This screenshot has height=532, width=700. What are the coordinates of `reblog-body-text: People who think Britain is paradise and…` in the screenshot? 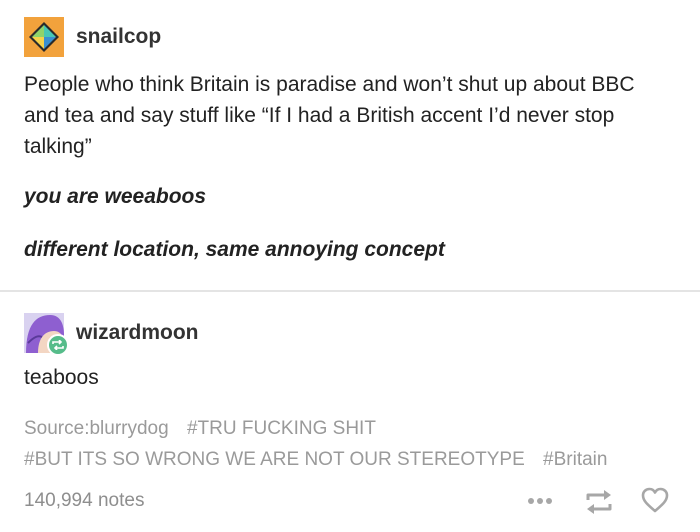 It's located at (329, 115).